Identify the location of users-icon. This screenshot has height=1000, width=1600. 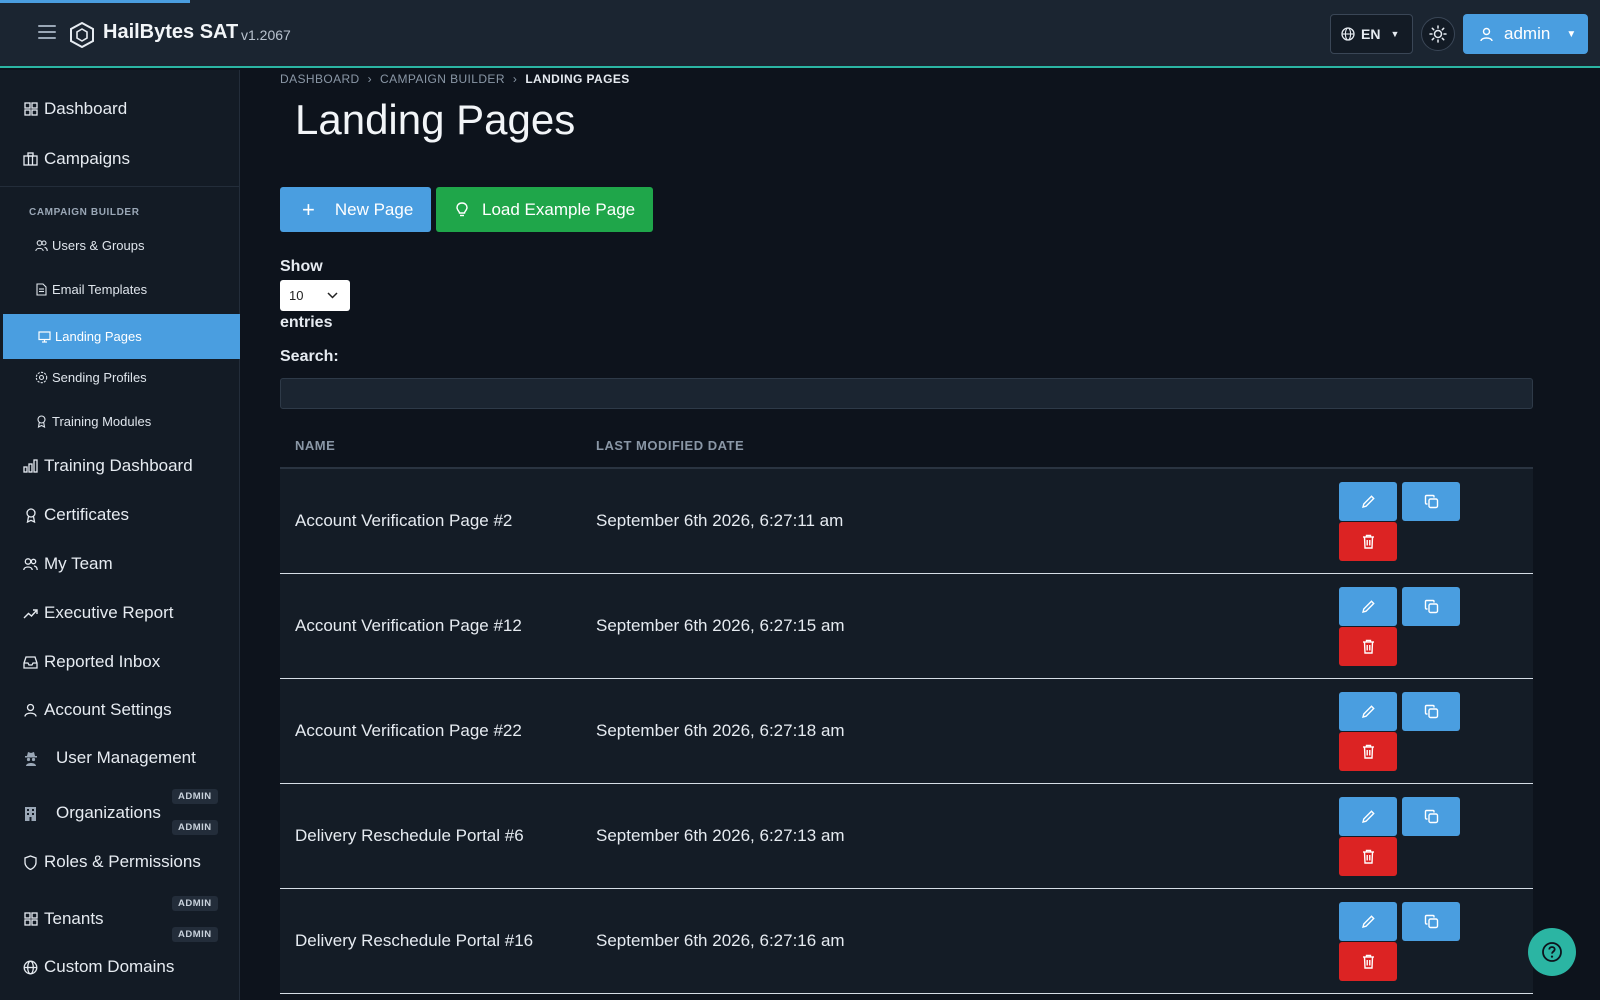
(41, 245).